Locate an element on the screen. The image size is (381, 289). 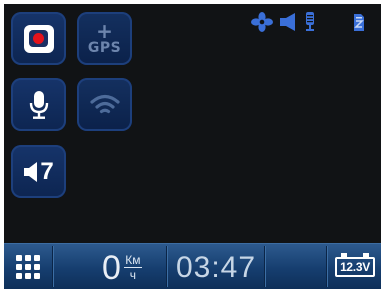
record-icon is located at coordinates (38, 38).